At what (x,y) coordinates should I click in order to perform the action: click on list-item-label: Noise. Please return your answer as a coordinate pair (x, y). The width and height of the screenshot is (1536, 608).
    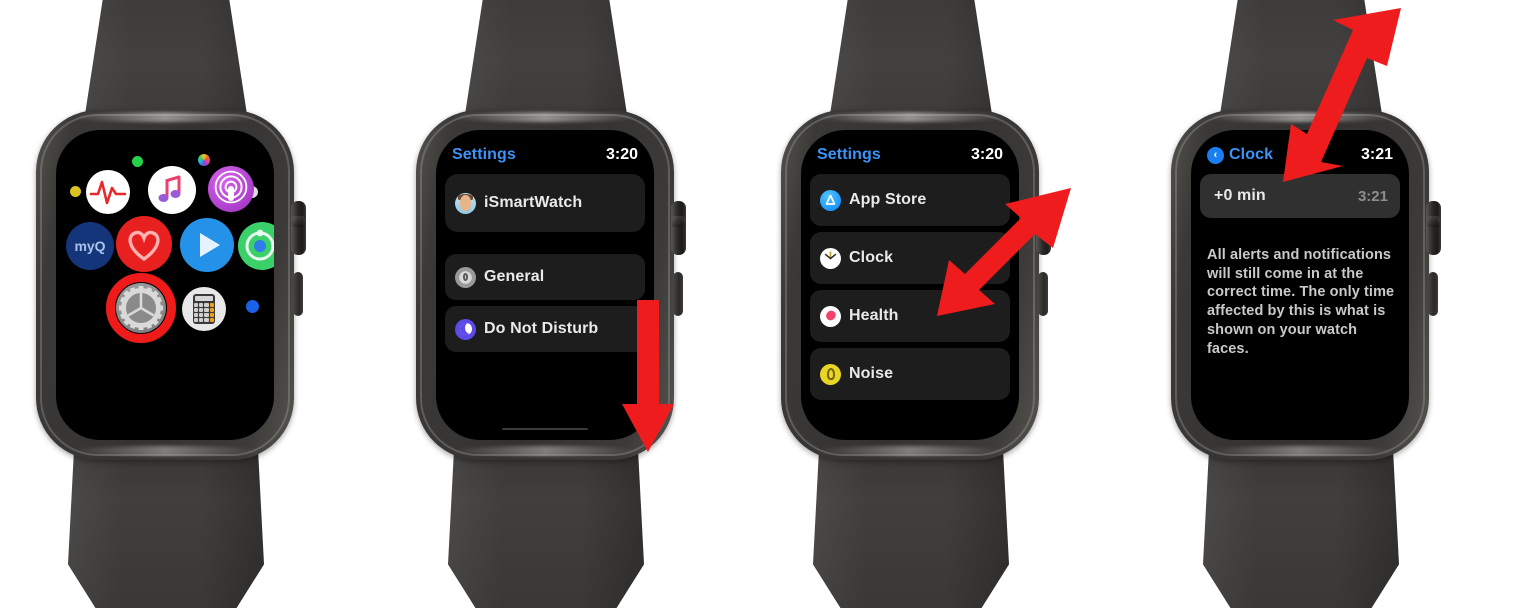
    Looking at the image, I should click on (871, 373).